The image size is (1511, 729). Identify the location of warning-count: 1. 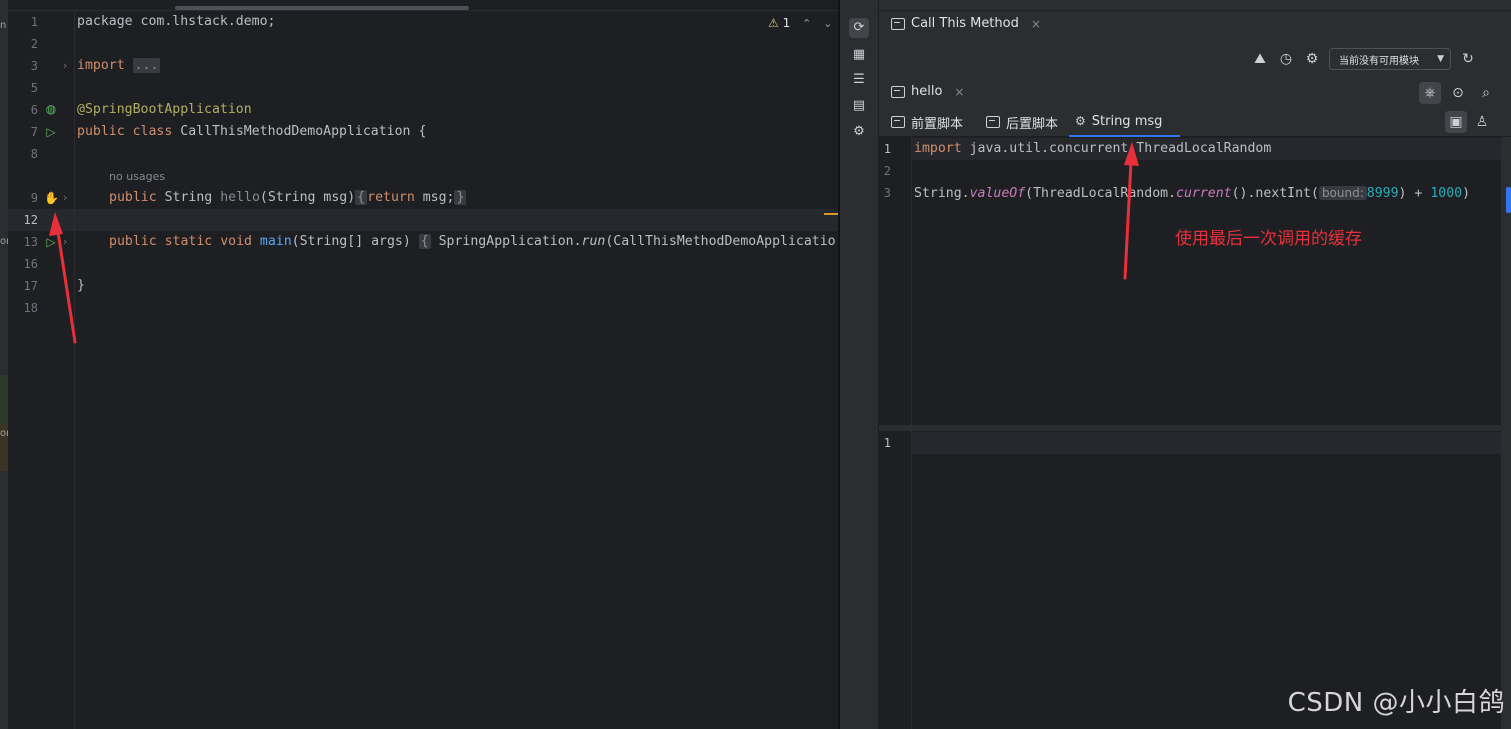
(786, 23).